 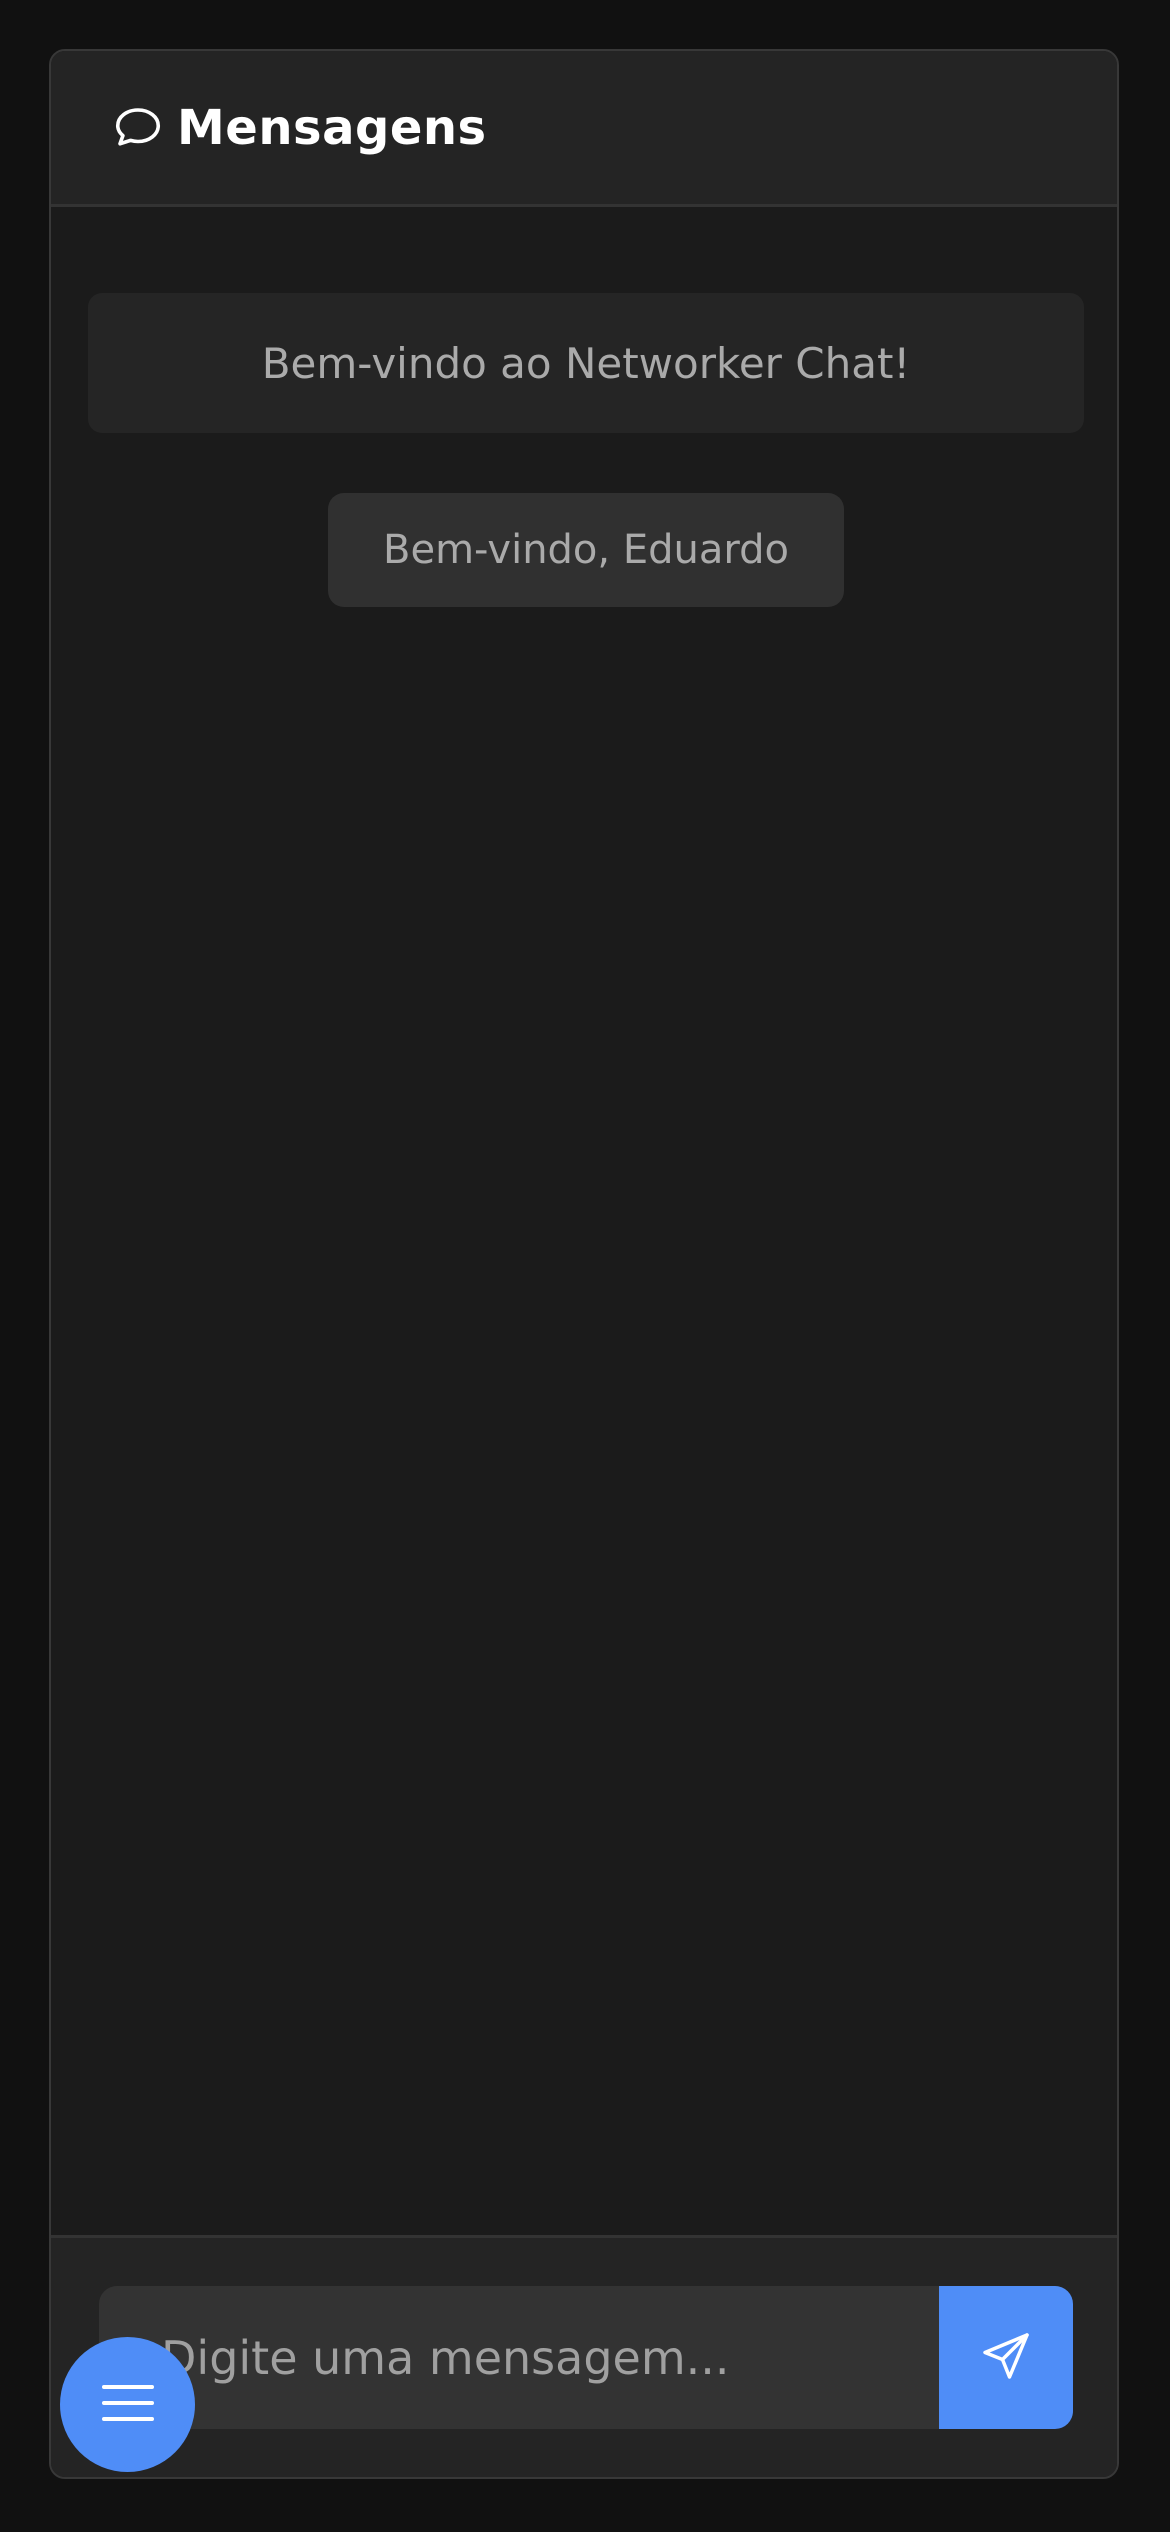 I want to click on system-banner: Bem-vindo ao Networker Chat!, so click(x=586, y=363).